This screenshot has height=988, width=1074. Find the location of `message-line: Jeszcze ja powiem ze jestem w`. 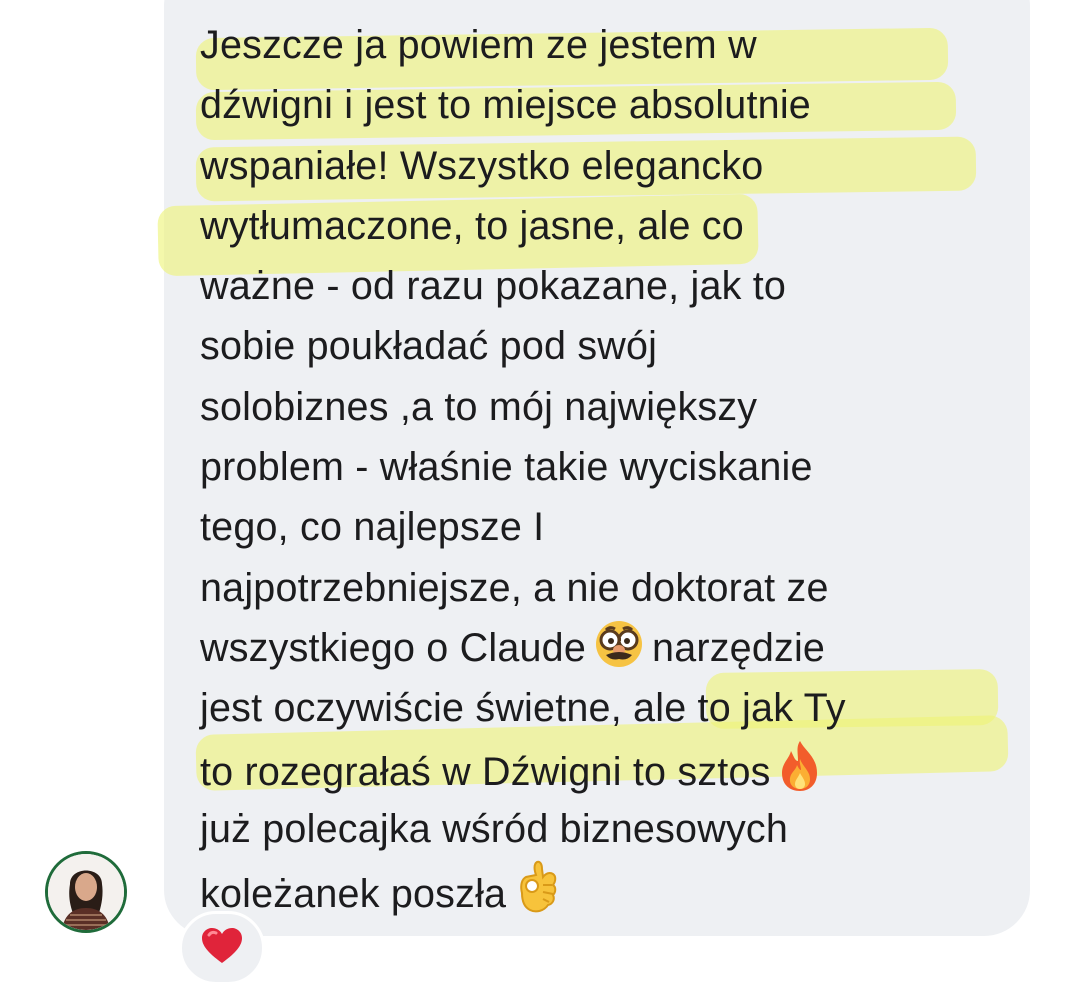

message-line: Jeszcze ja powiem ze jestem w is located at coordinates (478, 45).